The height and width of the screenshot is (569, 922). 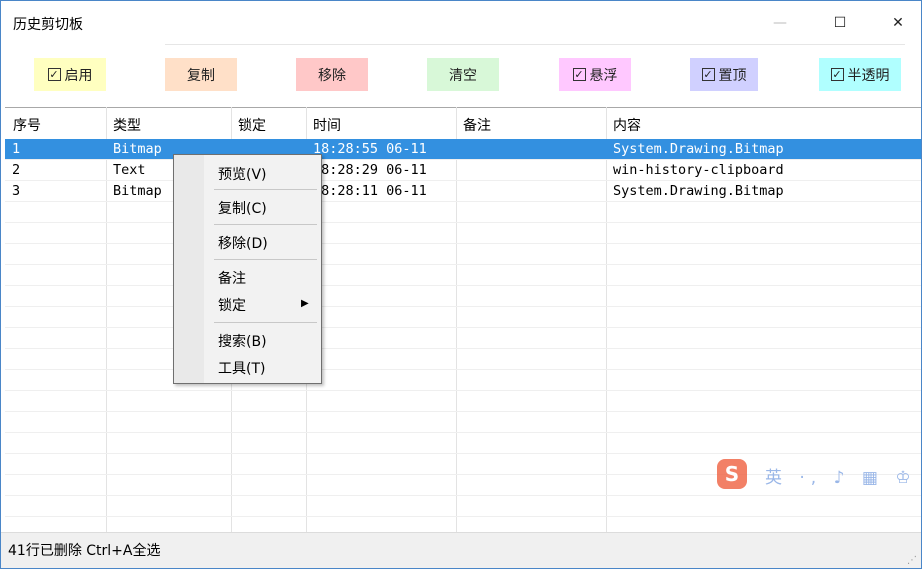 What do you see at coordinates (16, 149) in the screenshot?
I see `cell-index: 1` at bounding box center [16, 149].